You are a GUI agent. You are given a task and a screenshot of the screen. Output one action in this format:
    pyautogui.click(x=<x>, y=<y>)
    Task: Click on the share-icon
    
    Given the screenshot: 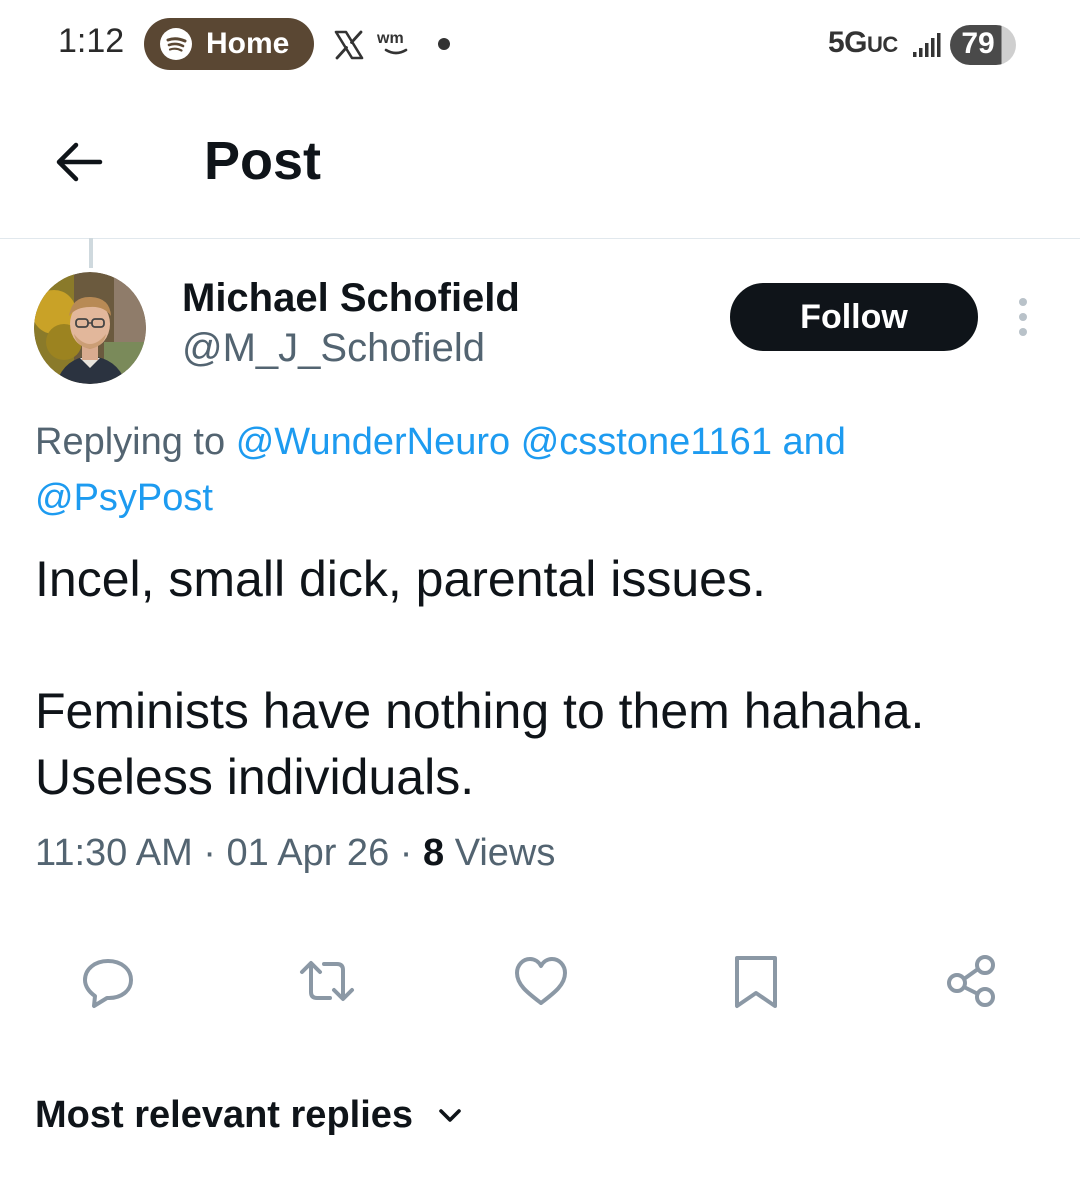 What is the action you would take?
    pyautogui.click(x=971, y=981)
    